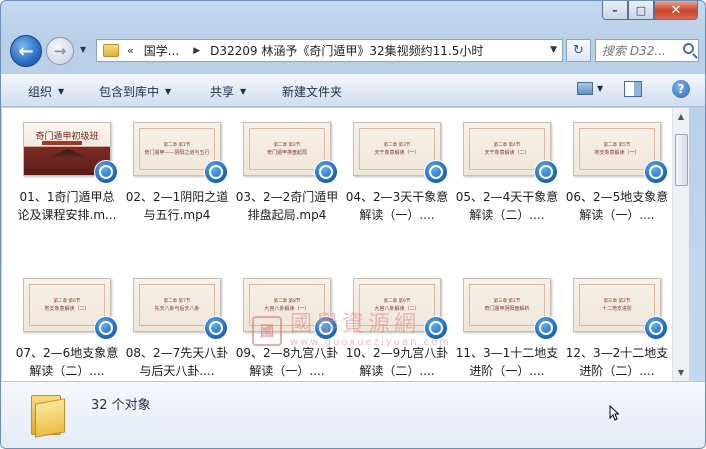  Describe the element at coordinates (680, 244) in the screenshot. I see `vertical-scrollbar: ▲ ▼` at that location.